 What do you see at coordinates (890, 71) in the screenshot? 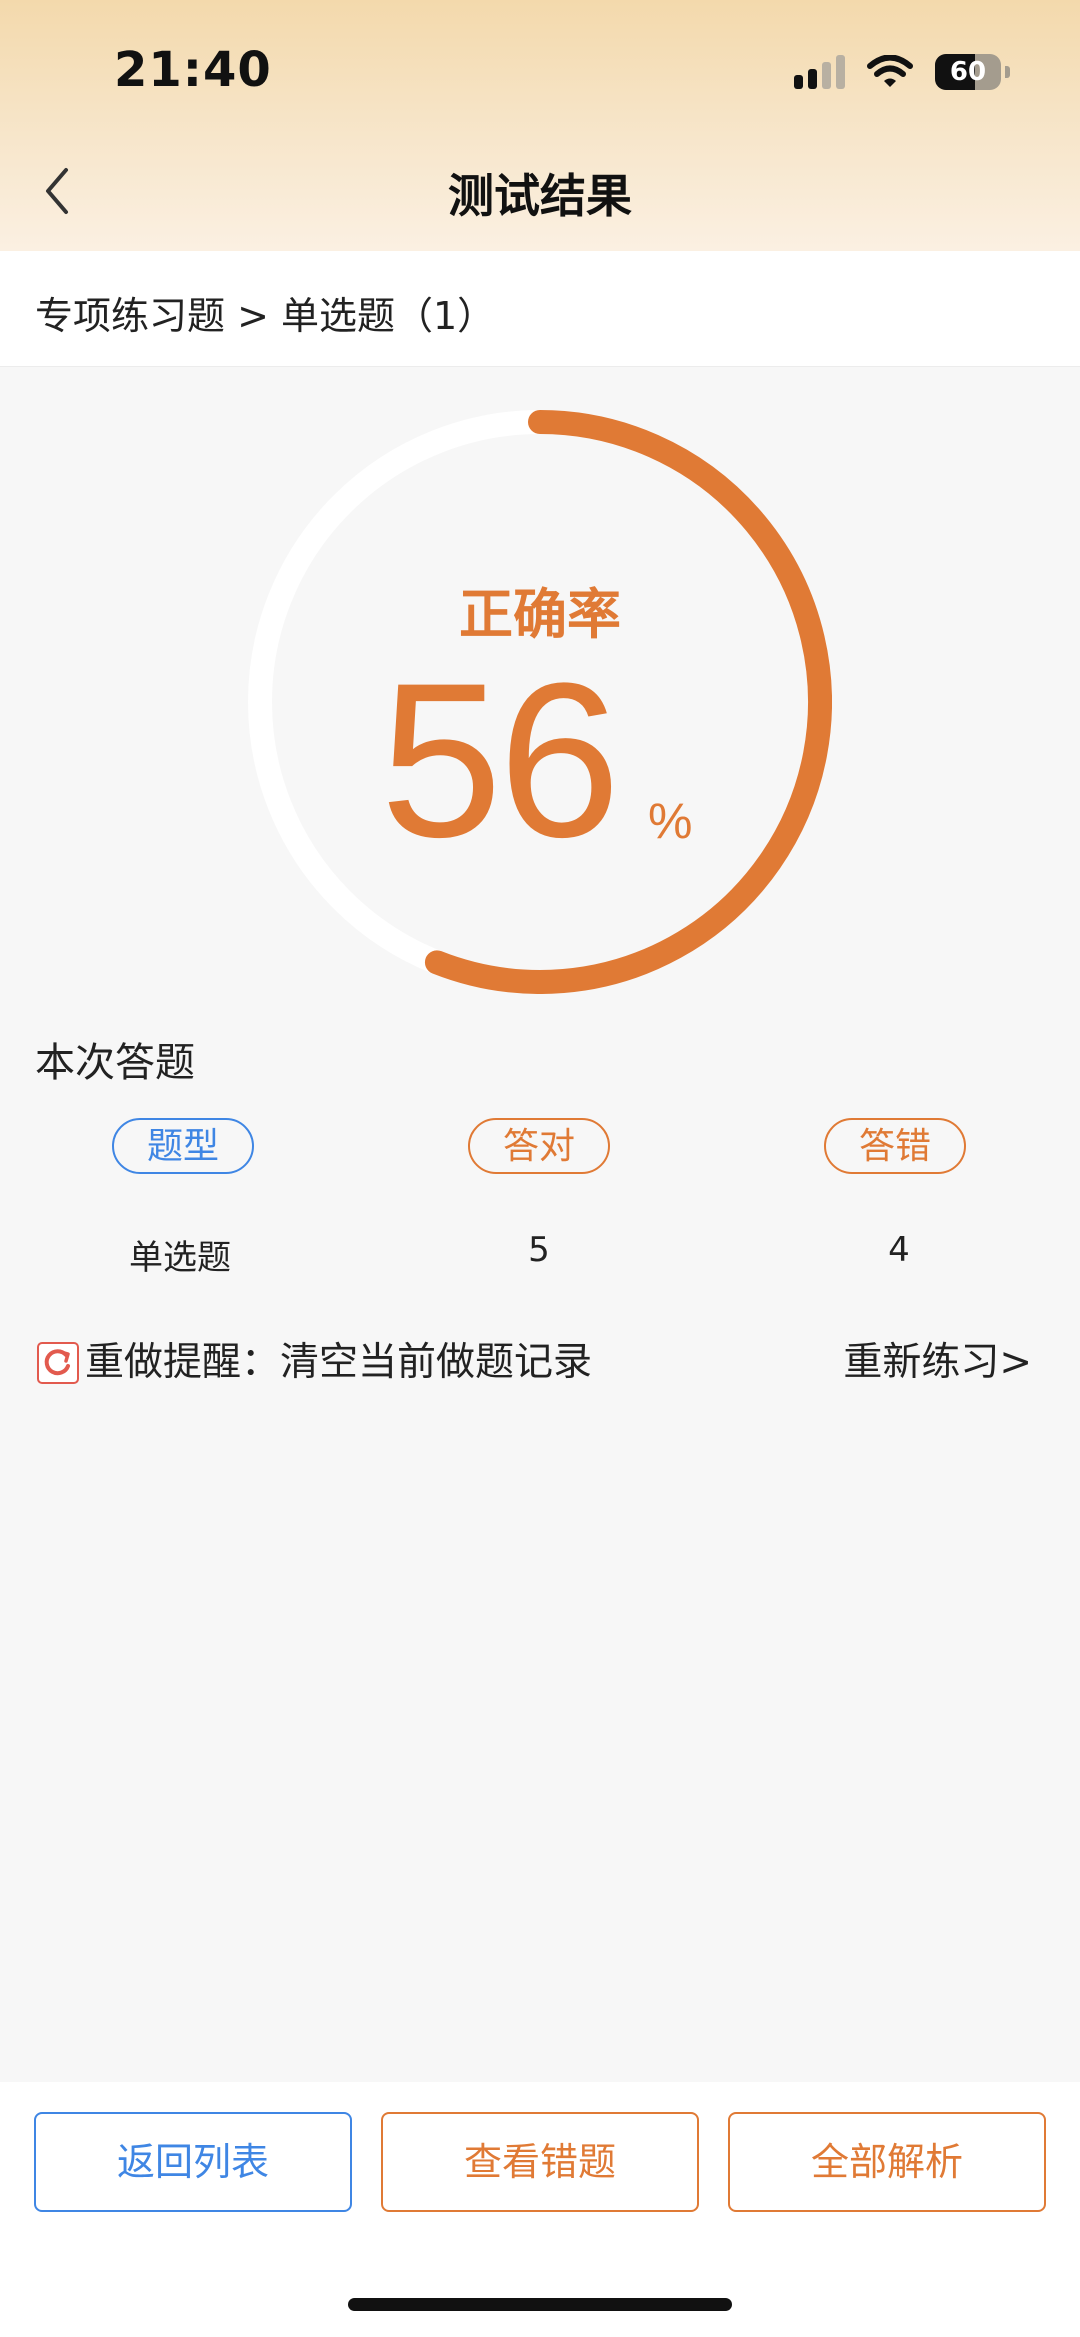
I see `wifi-icon` at bounding box center [890, 71].